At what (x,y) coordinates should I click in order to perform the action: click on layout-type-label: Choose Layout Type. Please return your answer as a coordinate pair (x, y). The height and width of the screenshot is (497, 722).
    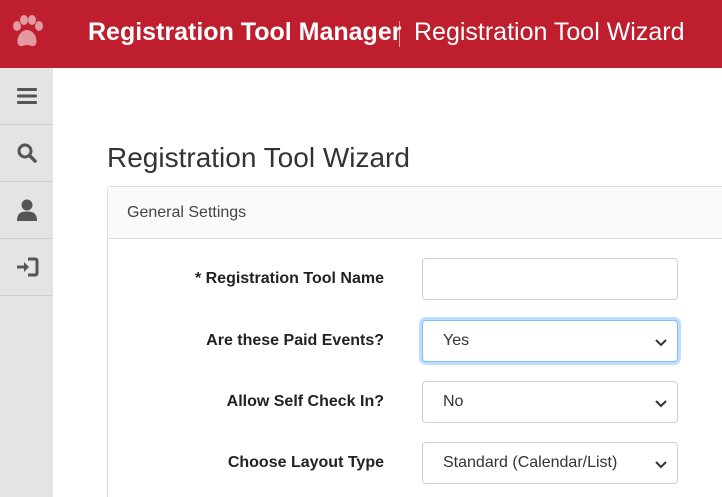
    Looking at the image, I should click on (305, 462).